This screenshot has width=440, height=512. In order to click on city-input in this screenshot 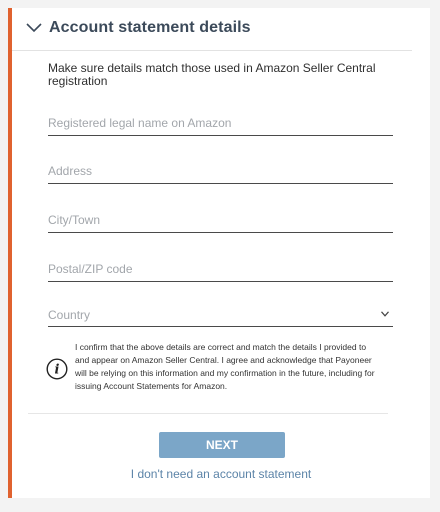, I will do `click(220, 220)`.